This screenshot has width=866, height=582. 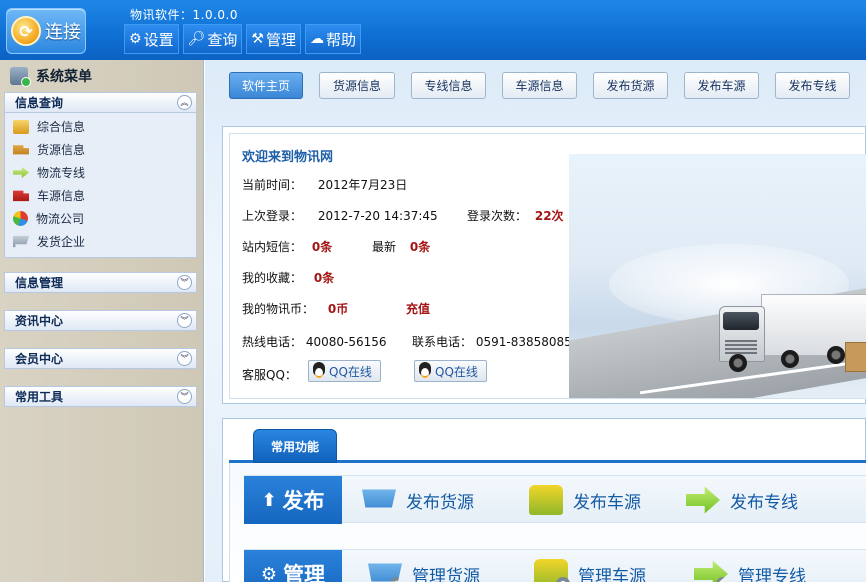 I want to click on sidebar-item-companies: 物流公司, so click(x=100, y=218).